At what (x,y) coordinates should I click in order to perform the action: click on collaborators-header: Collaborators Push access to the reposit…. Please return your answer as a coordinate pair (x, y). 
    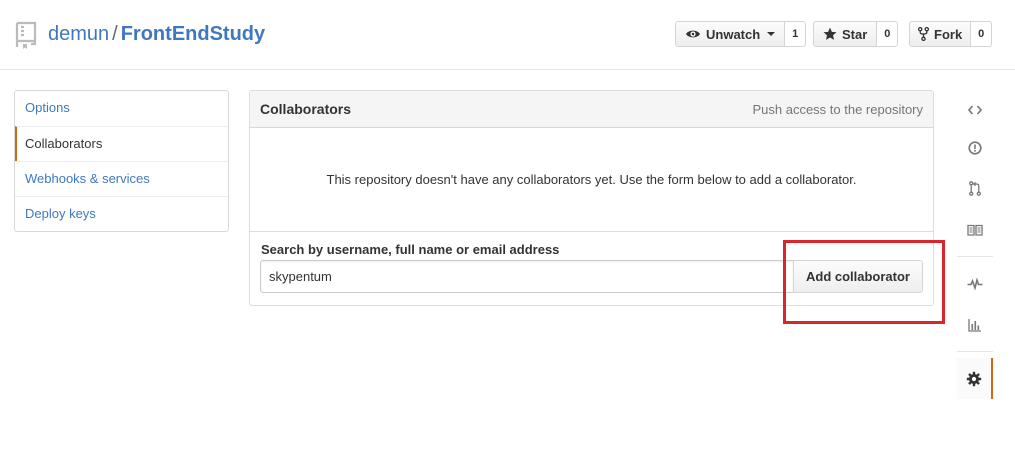
    Looking at the image, I should click on (591, 109).